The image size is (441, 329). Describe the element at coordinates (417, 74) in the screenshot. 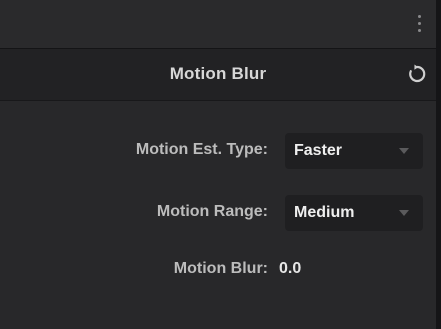

I see `reset-icon` at that location.